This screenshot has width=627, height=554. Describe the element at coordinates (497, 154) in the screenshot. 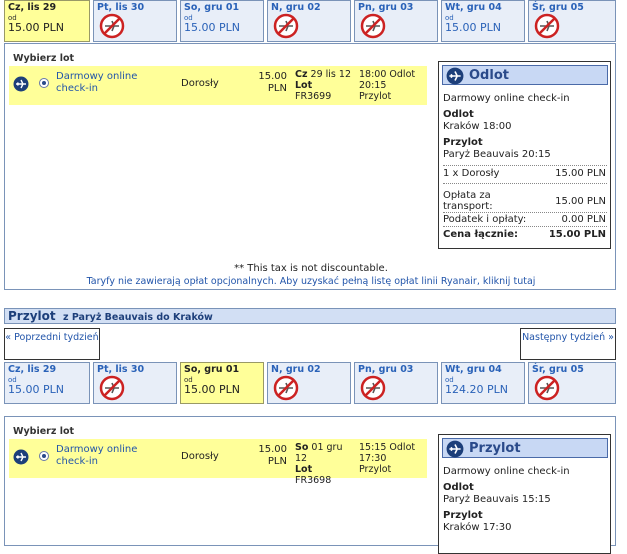

I see `summary-arr-value: Paryż Beauvais 20:15` at that location.